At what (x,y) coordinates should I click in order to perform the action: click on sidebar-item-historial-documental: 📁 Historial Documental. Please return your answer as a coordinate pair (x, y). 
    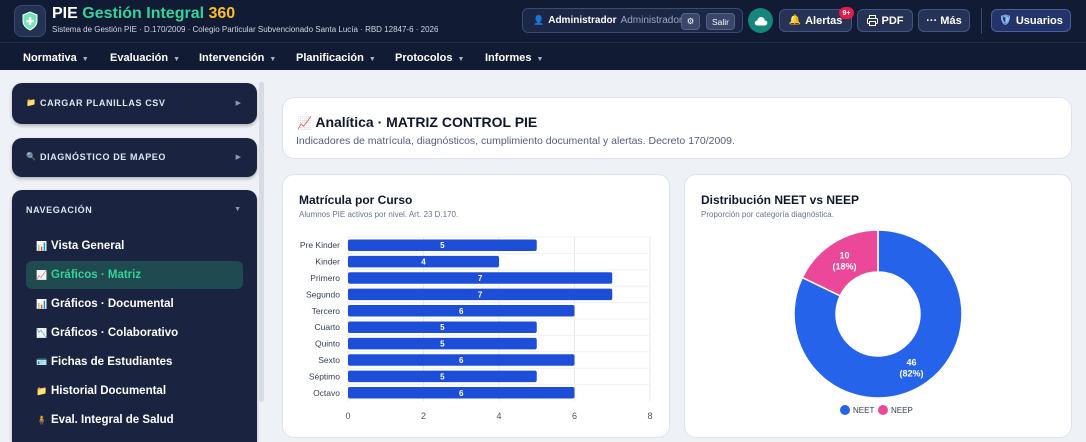
    Looking at the image, I should click on (134, 391).